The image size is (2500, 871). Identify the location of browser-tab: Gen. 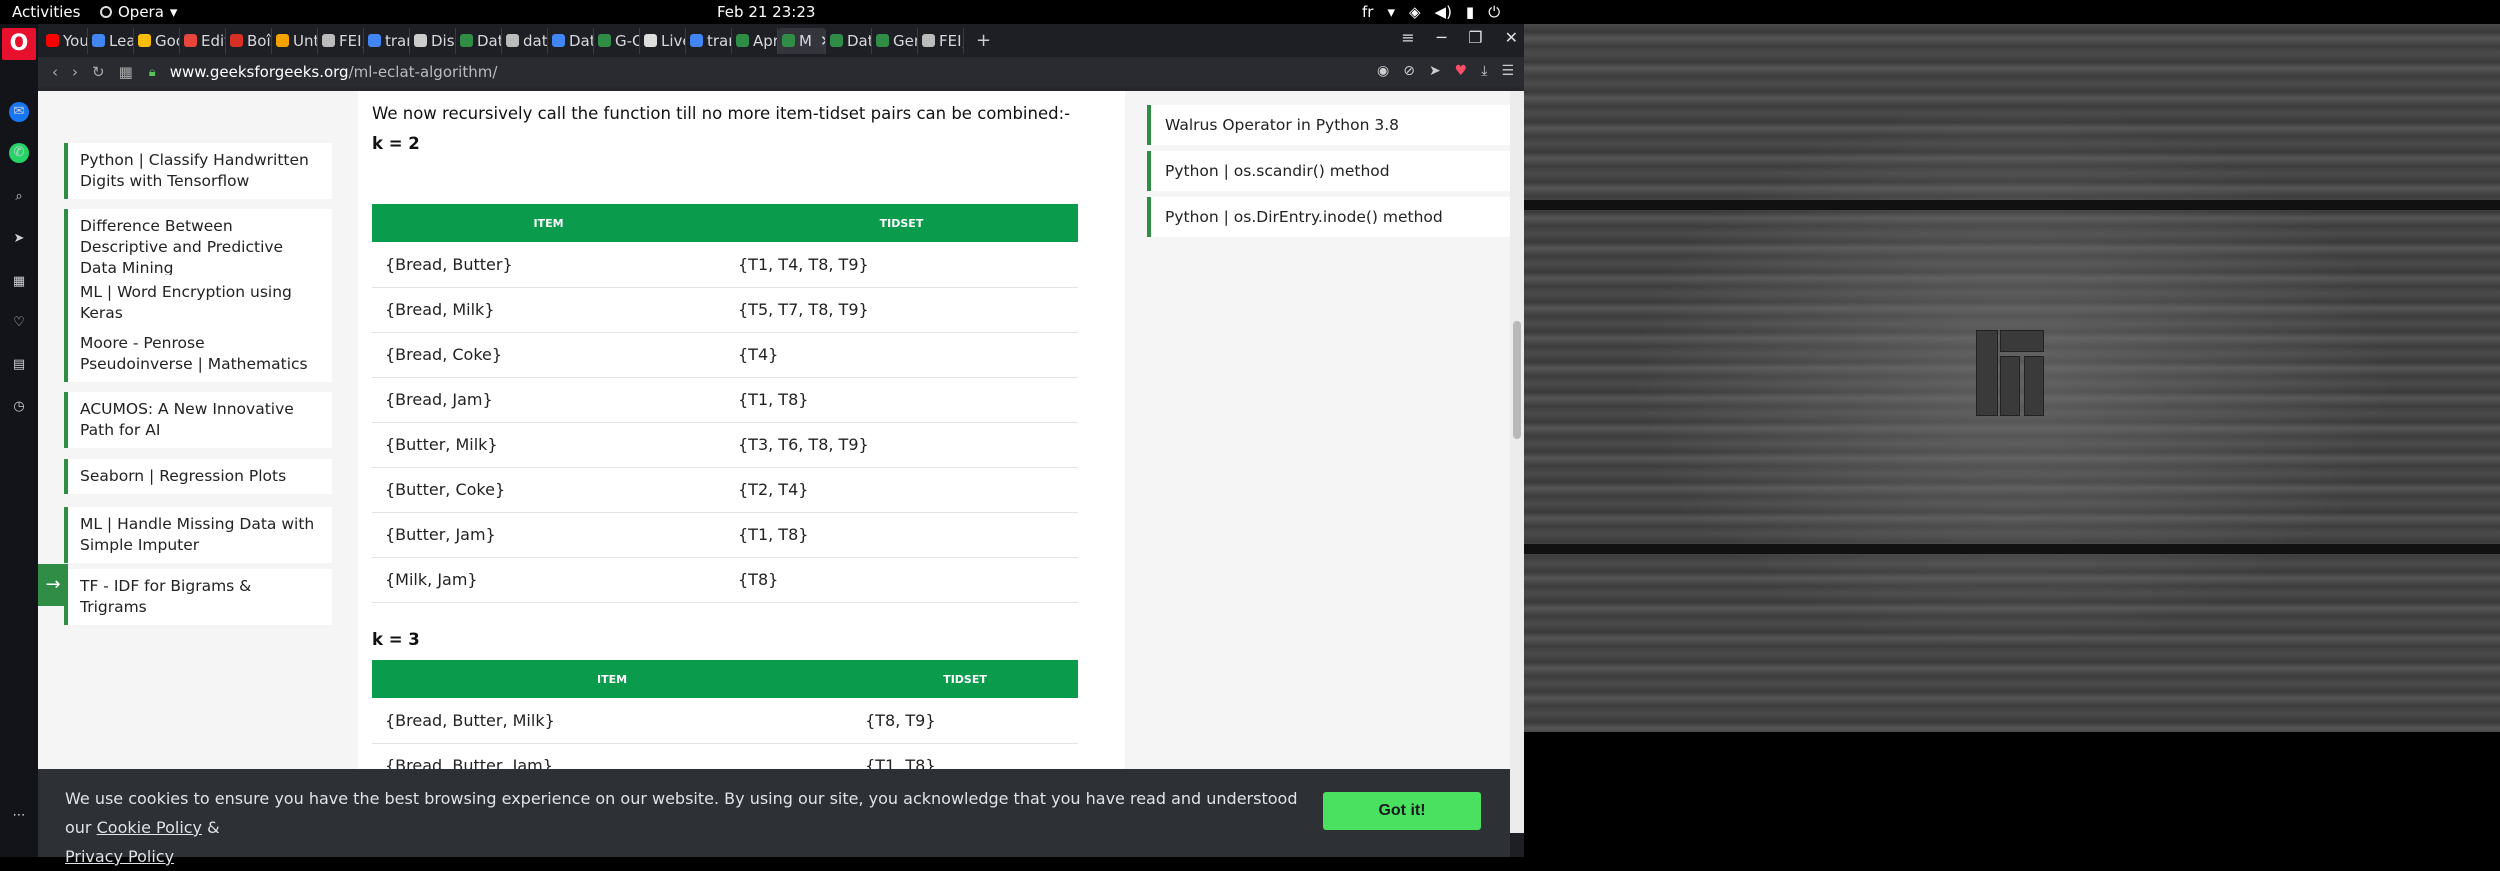
(895, 40).